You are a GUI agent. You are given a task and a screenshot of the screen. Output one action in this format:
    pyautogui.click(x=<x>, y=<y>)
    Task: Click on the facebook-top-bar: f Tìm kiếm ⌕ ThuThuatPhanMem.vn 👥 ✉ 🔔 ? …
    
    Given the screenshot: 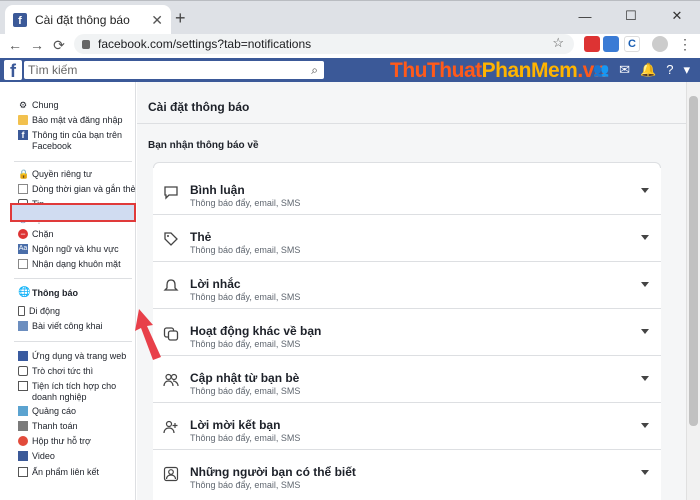 What is the action you would take?
    pyautogui.click(x=350, y=70)
    